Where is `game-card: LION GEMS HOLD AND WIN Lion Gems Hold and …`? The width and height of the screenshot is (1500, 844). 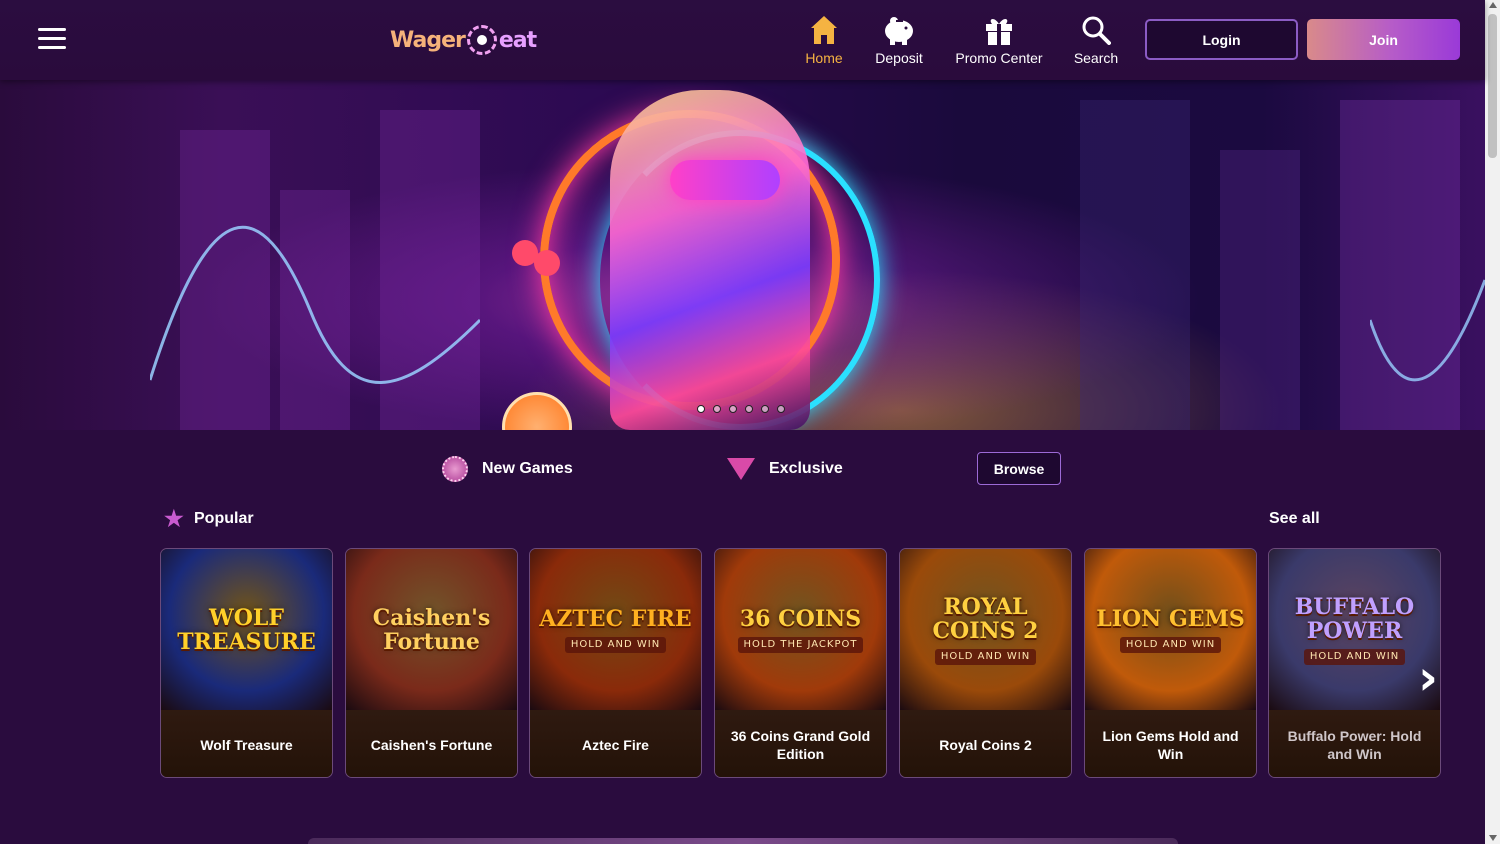 game-card: LION GEMS HOLD AND WIN Lion Gems Hold and … is located at coordinates (1170, 663).